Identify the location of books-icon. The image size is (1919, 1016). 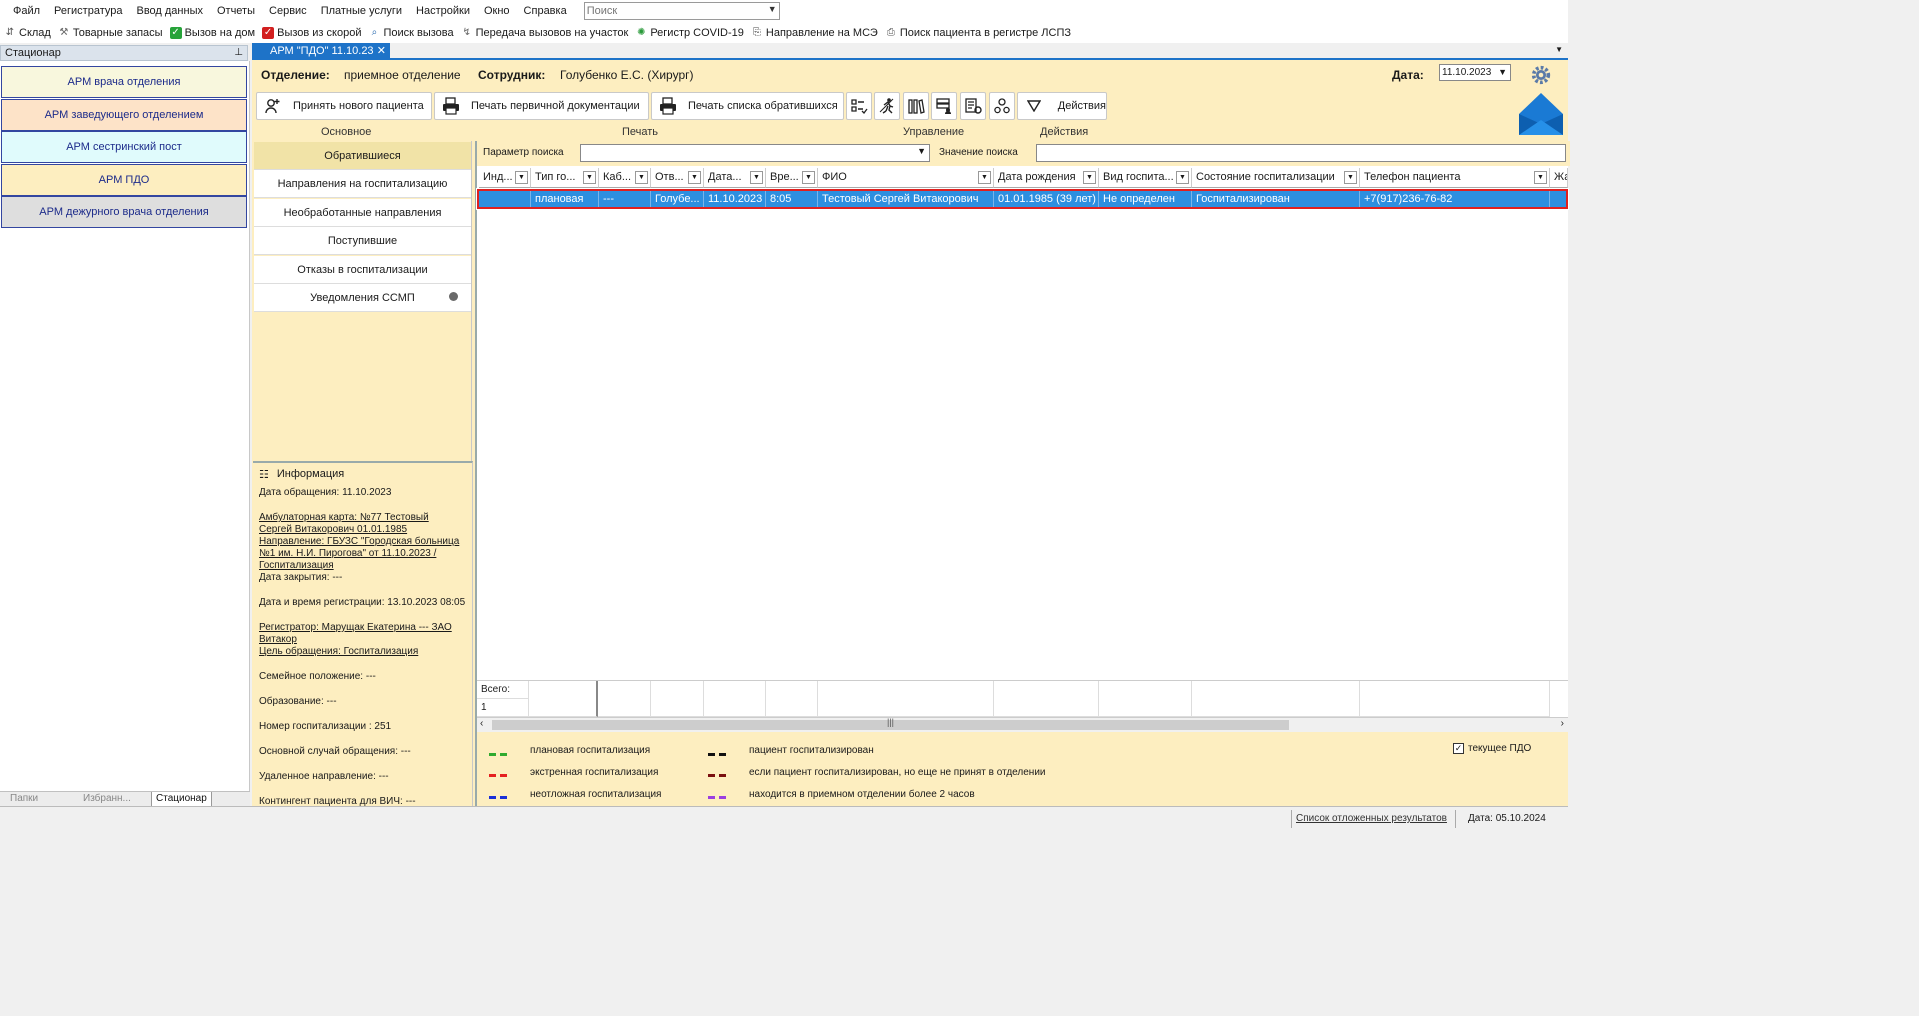
(916, 106).